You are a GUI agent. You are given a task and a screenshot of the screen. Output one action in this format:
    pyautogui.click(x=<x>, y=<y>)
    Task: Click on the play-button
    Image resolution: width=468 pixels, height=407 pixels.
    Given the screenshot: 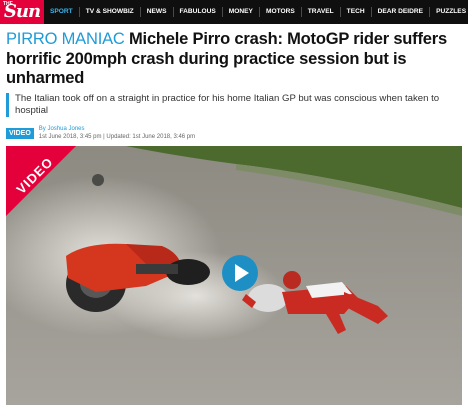 What is the action you would take?
    pyautogui.click(x=240, y=273)
    